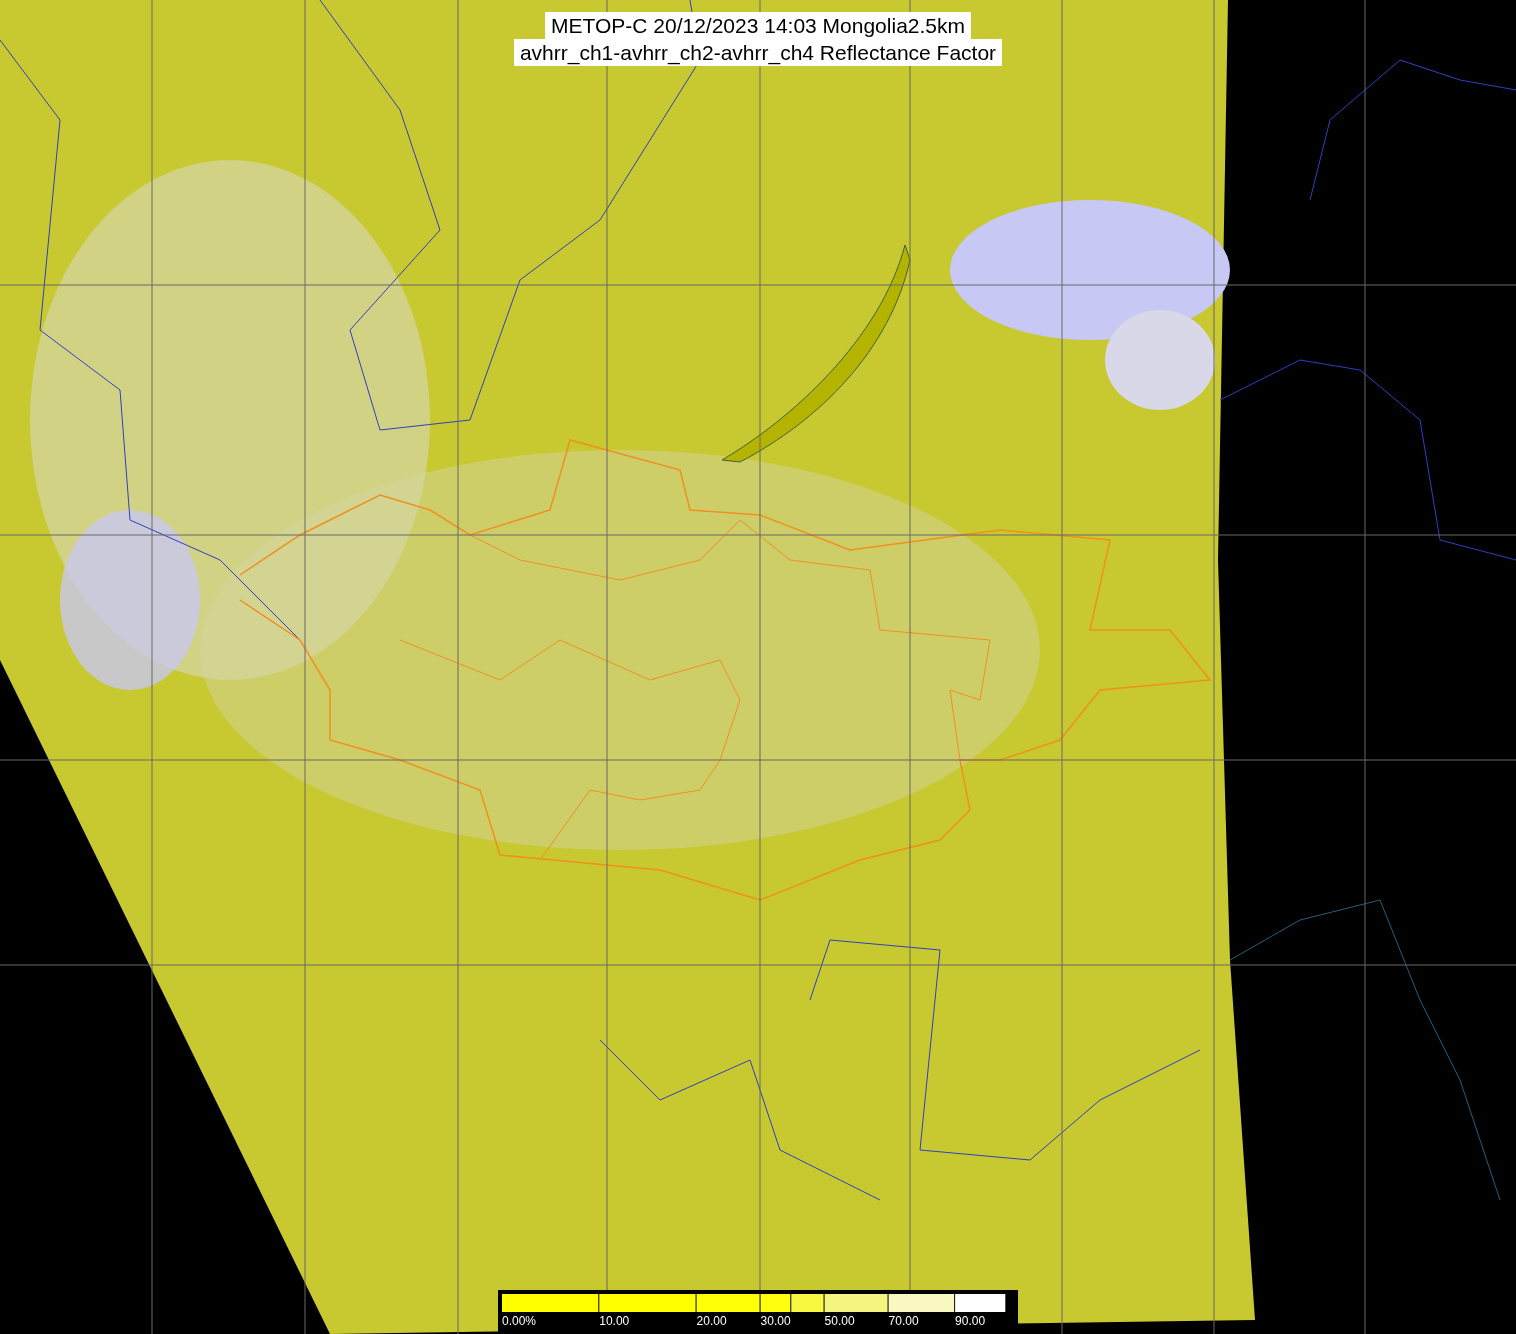 This screenshot has width=1516, height=1334. I want to click on scale-label: 20.00, so click(711, 1321).